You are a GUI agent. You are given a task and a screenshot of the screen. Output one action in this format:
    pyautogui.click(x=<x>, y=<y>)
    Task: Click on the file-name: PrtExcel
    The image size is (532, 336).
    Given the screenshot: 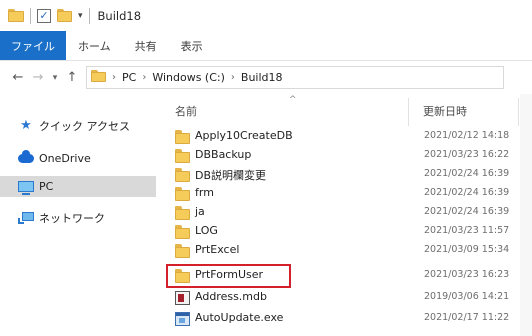 What is the action you would take?
    pyautogui.click(x=217, y=249)
    